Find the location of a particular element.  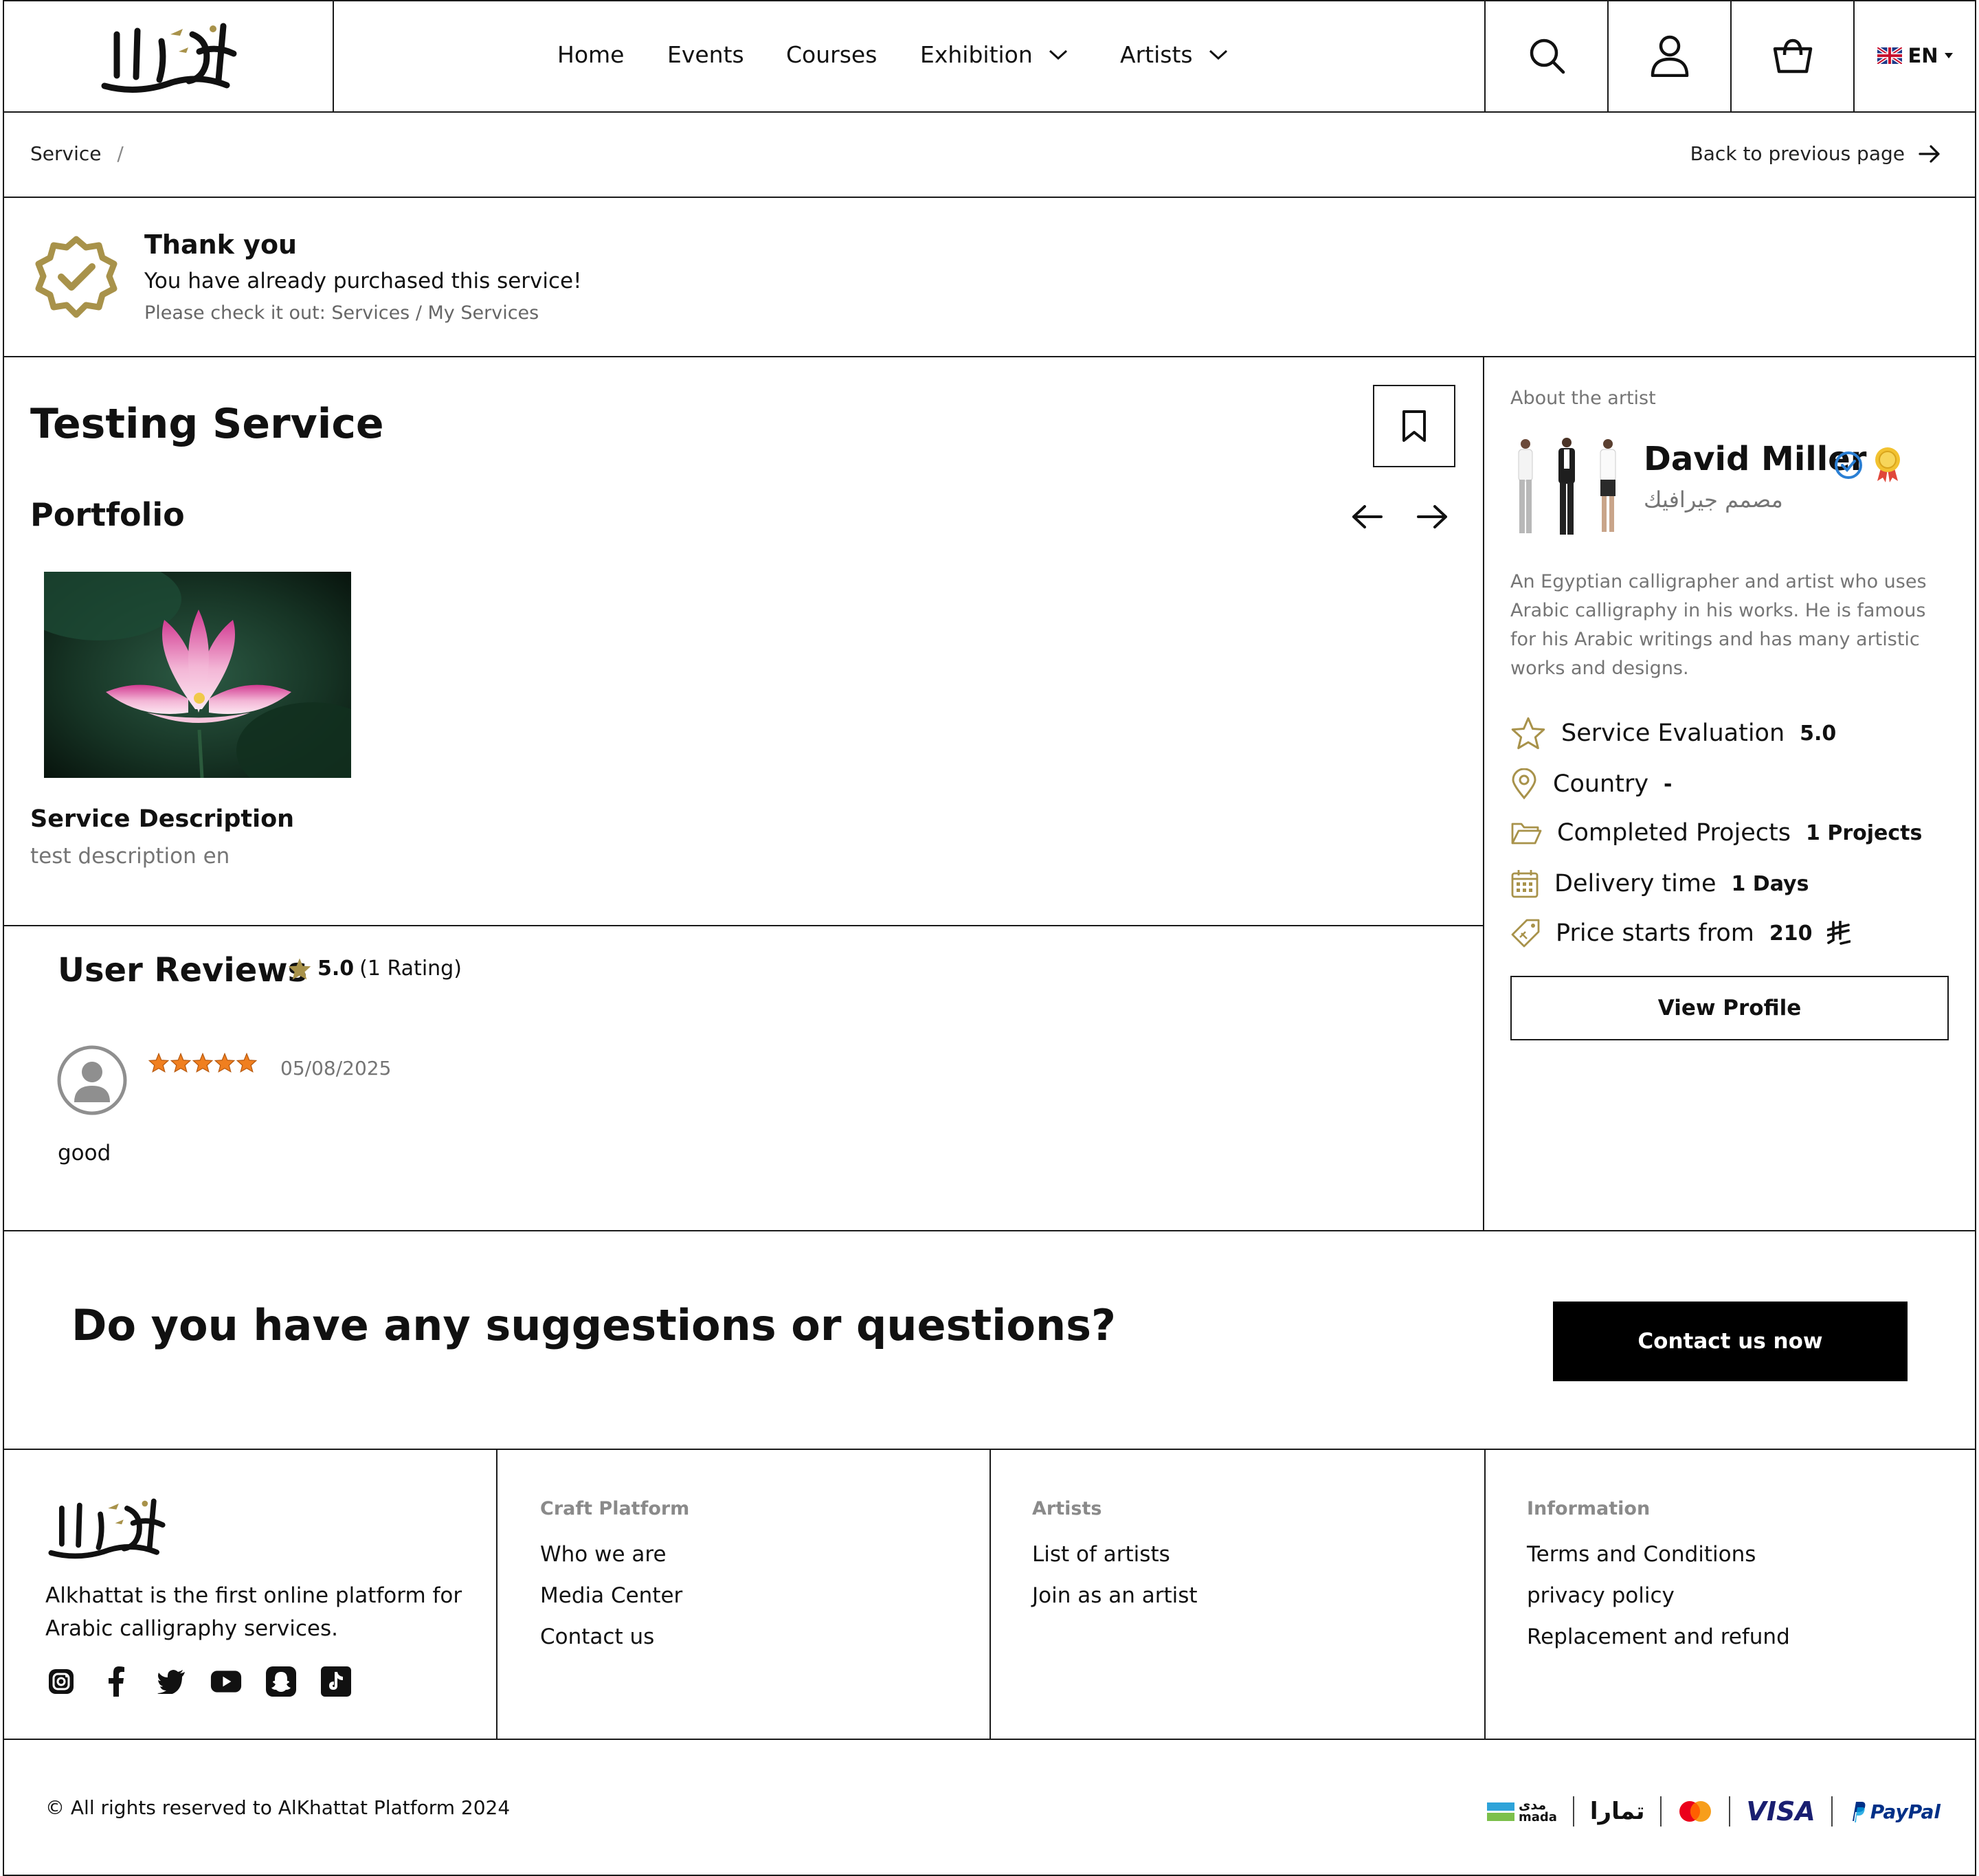

chevron-down-icon is located at coordinates (1058, 54).